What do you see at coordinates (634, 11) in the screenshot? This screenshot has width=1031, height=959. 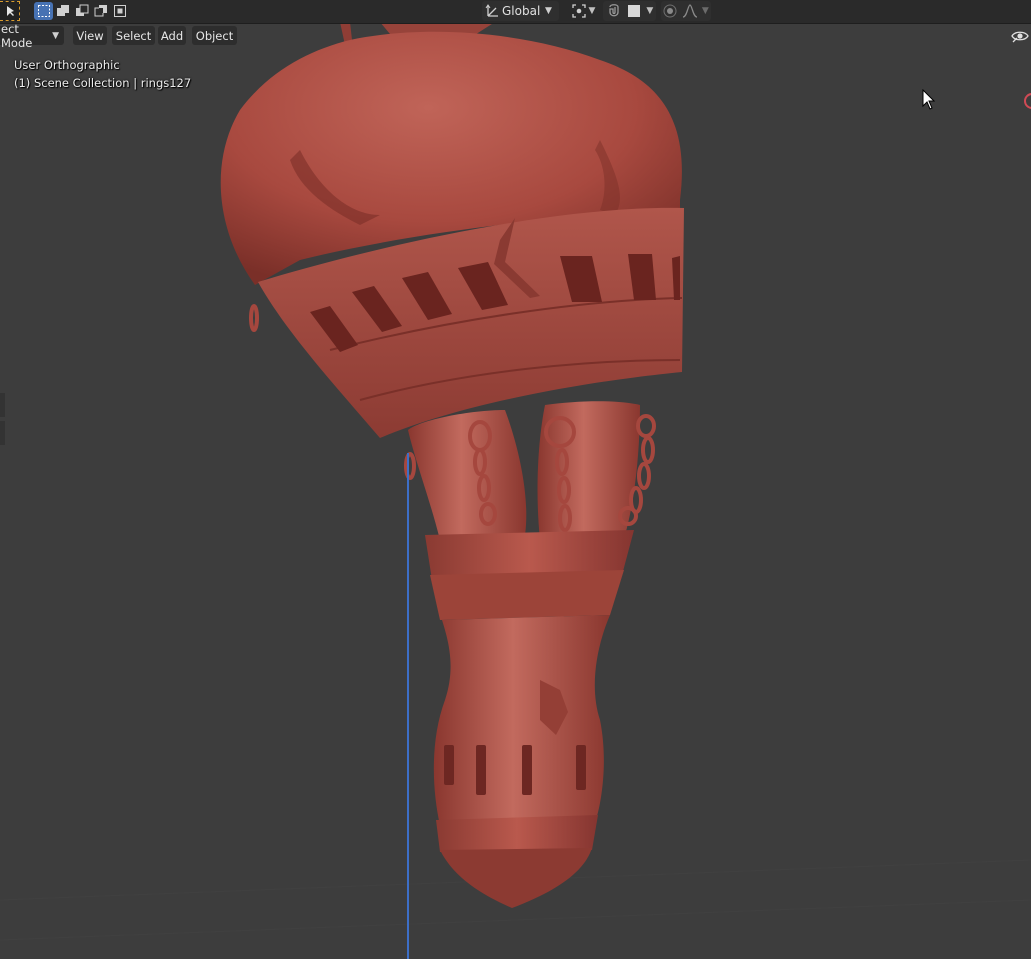 I see `snap-increment-icon` at bounding box center [634, 11].